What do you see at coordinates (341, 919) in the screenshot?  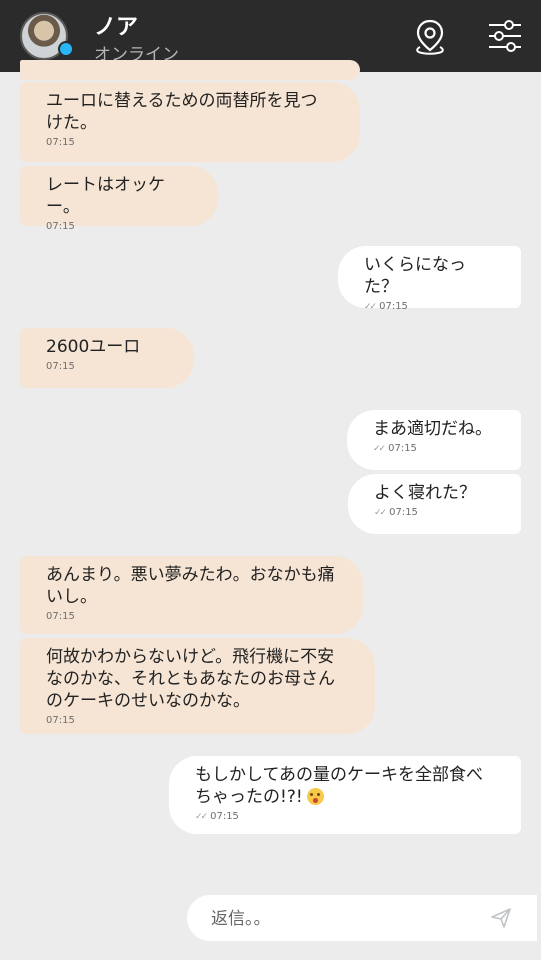 I see `reply-input` at bounding box center [341, 919].